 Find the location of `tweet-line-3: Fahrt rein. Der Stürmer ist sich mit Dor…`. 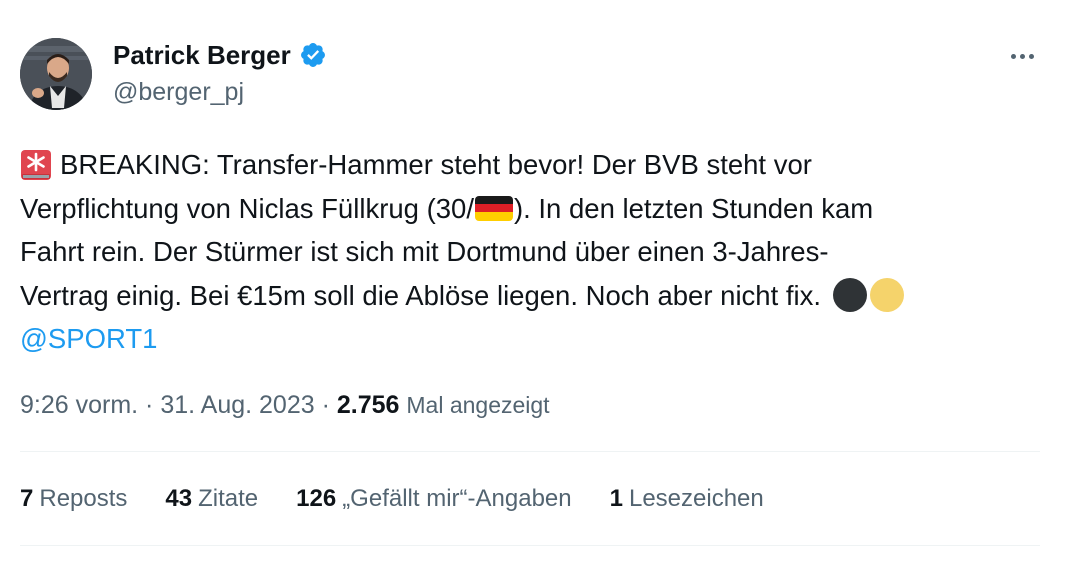

tweet-line-3: Fahrt rein. Der Stürmer ist sich mit Dor… is located at coordinates (424, 251).